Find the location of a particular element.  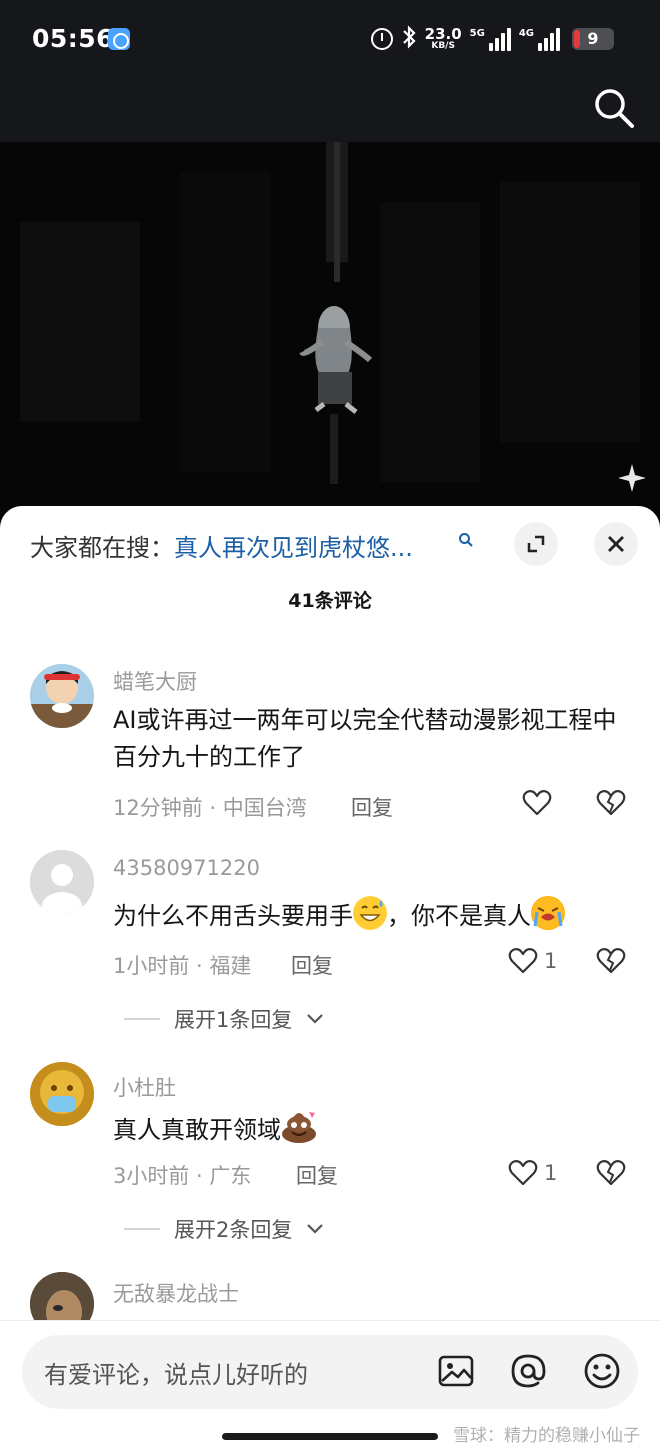

grinning-sweat-emoji is located at coordinates (370, 913).